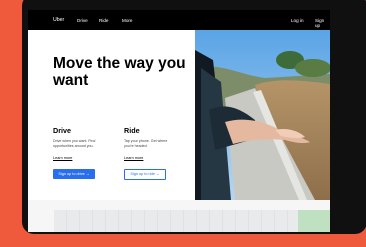  Describe the element at coordinates (179, 20) in the screenshot. I see `top-navigation: Uber Drive Ride More Log in Sign up` at that location.